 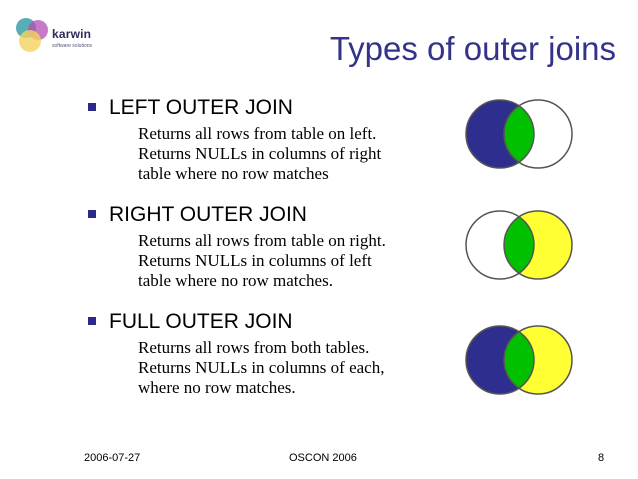 I want to click on item-heading: FULL OUTER JOIN, so click(x=201, y=321).